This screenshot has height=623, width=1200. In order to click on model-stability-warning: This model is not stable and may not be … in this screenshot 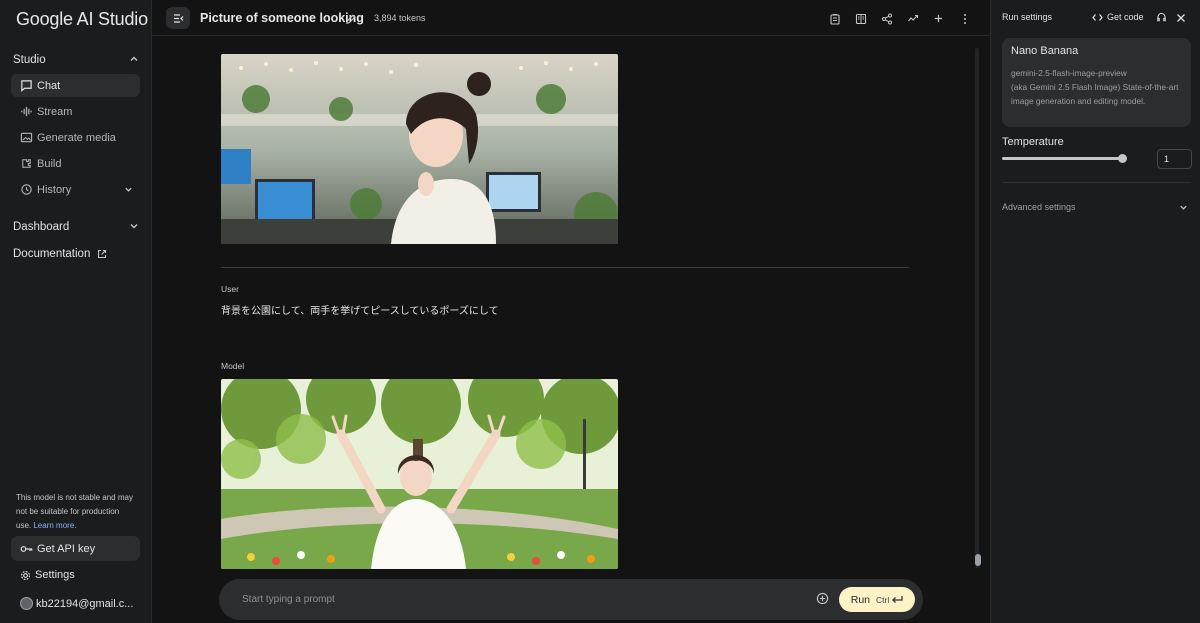, I will do `click(75, 512)`.